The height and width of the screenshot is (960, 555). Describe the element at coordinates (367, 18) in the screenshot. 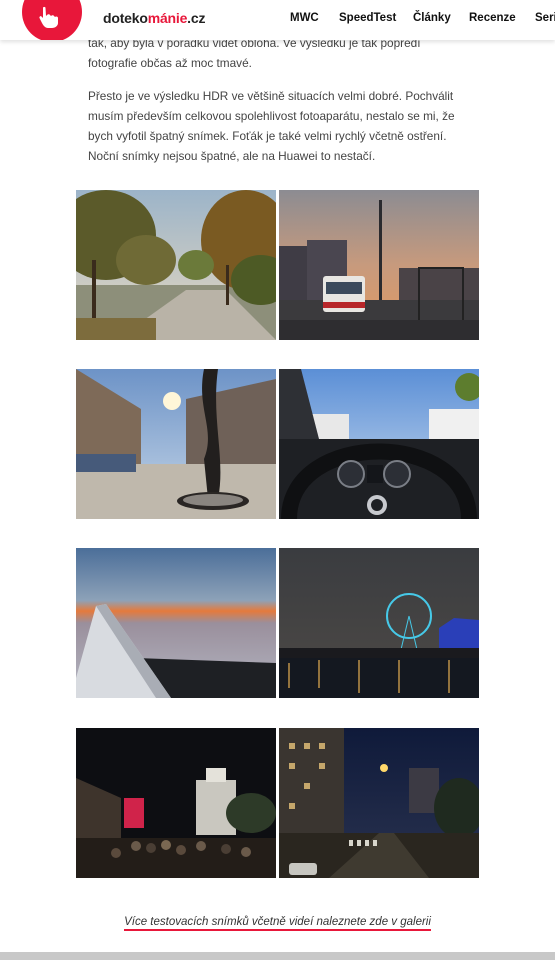

I see `nav-item-speedtest: SpeedTest` at that location.